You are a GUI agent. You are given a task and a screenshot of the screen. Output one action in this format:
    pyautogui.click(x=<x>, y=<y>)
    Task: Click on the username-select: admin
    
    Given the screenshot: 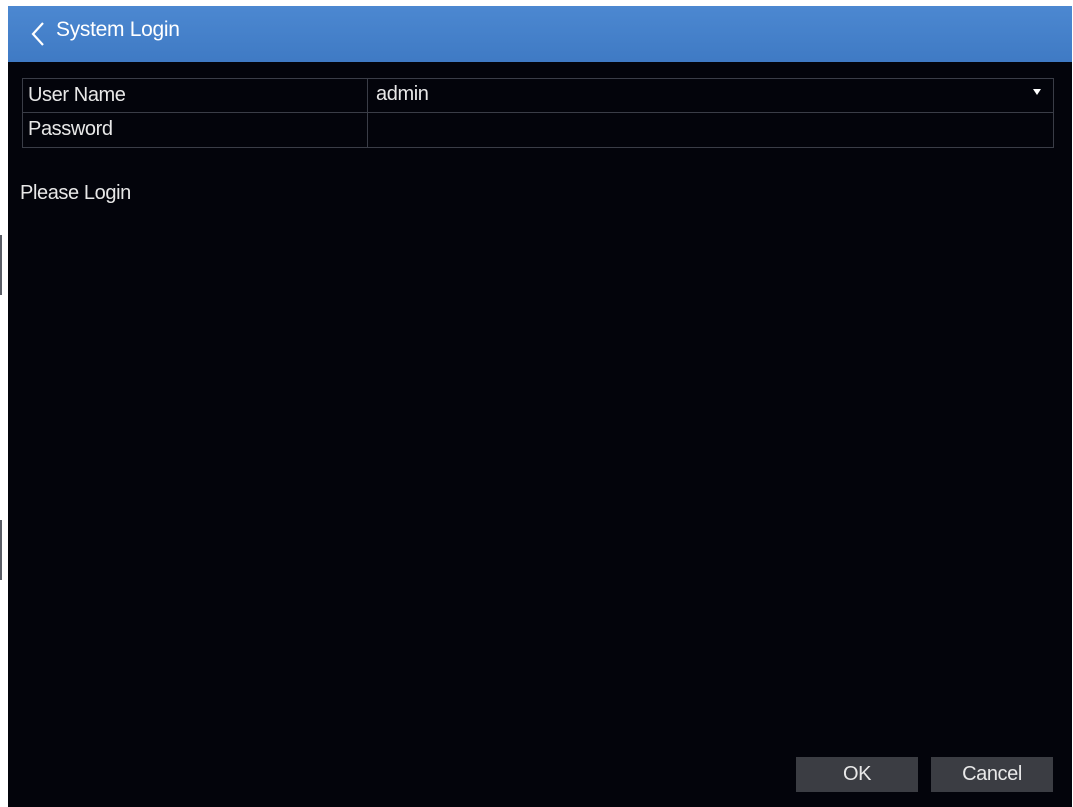 What is the action you would take?
    pyautogui.click(x=710, y=95)
    